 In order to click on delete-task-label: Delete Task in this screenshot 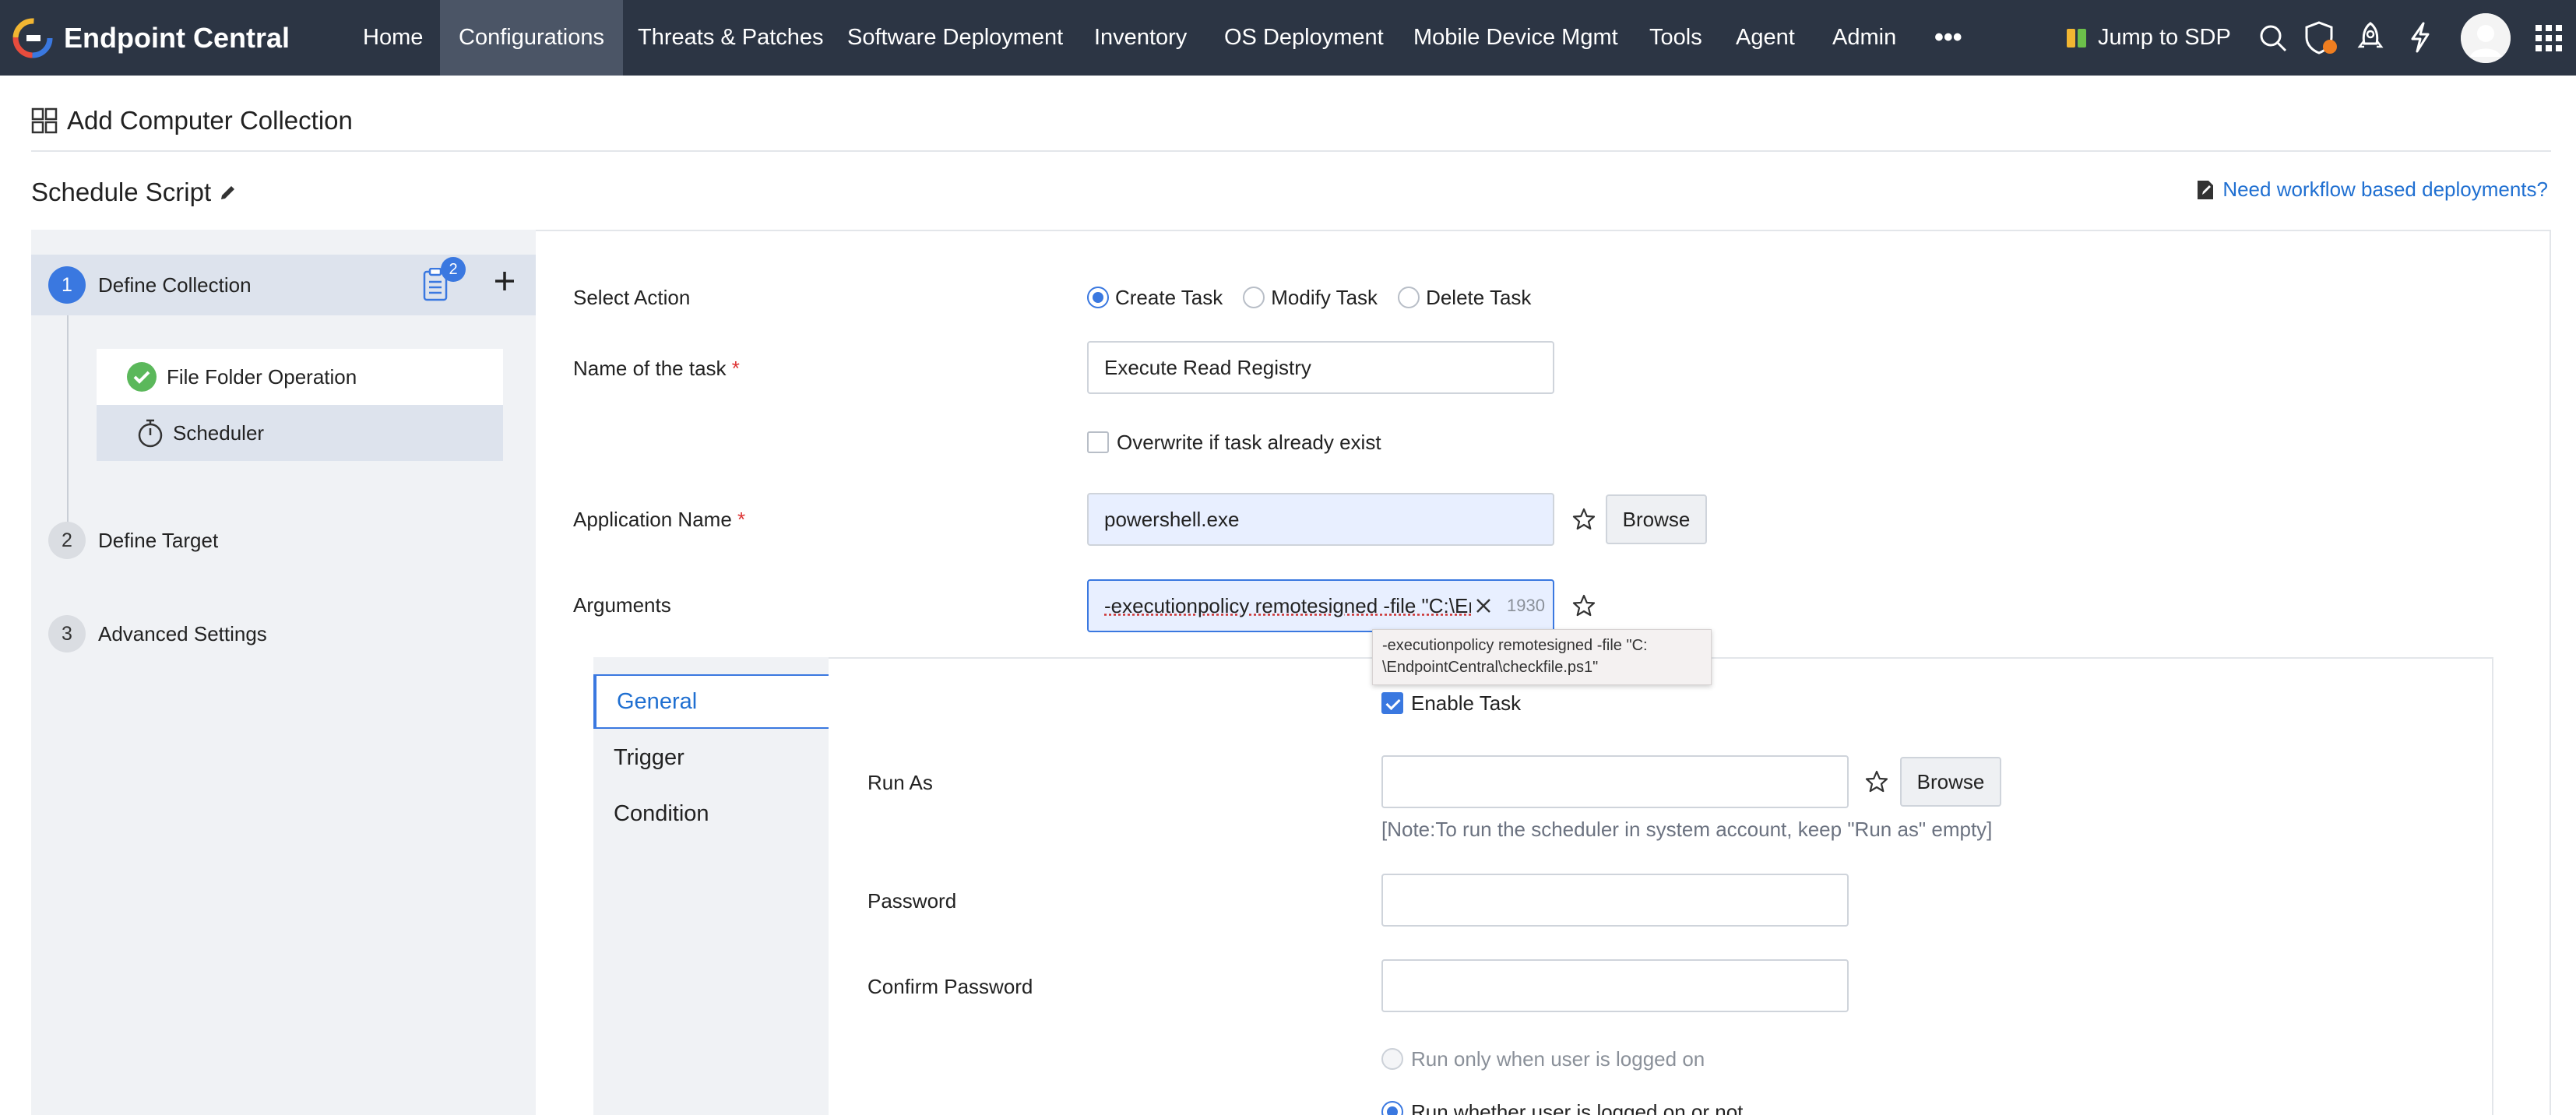, I will do `click(1478, 298)`.